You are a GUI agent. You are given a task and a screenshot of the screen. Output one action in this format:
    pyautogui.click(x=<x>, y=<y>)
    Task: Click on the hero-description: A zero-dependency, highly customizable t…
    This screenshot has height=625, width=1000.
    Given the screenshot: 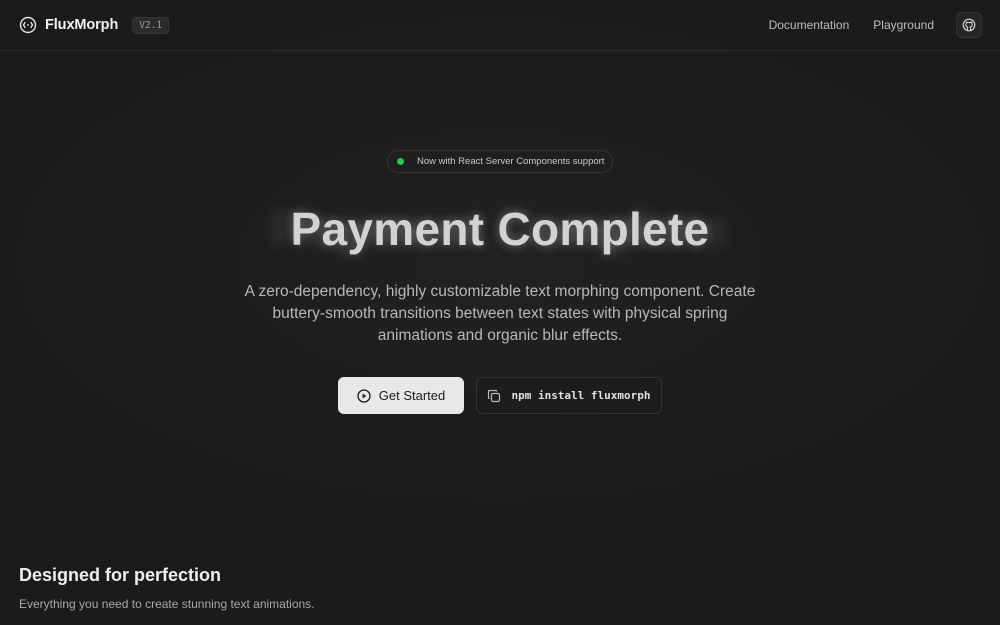 What is the action you would take?
    pyautogui.click(x=500, y=313)
    